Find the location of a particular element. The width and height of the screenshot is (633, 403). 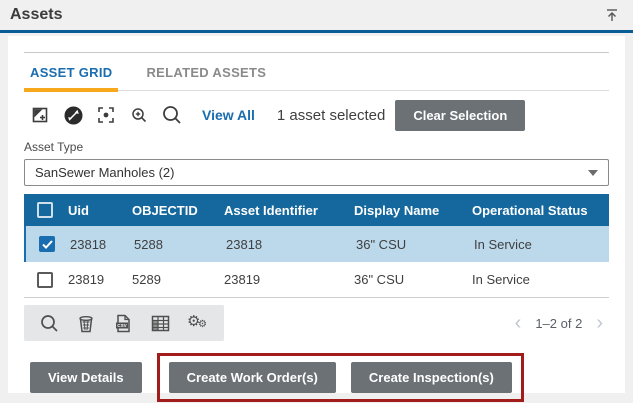

cell-asset-identifier: 23818 is located at coordinates (244, 244).